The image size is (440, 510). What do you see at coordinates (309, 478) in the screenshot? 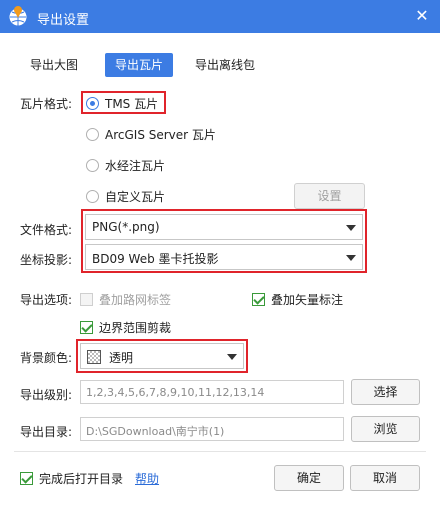
I see `ok-button: 确定` at bounding box center [309, 478].